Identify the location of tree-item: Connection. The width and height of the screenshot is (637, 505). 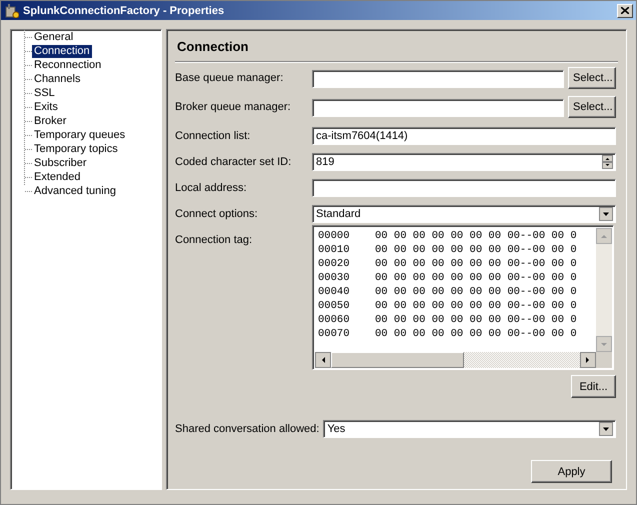
(62, 51).